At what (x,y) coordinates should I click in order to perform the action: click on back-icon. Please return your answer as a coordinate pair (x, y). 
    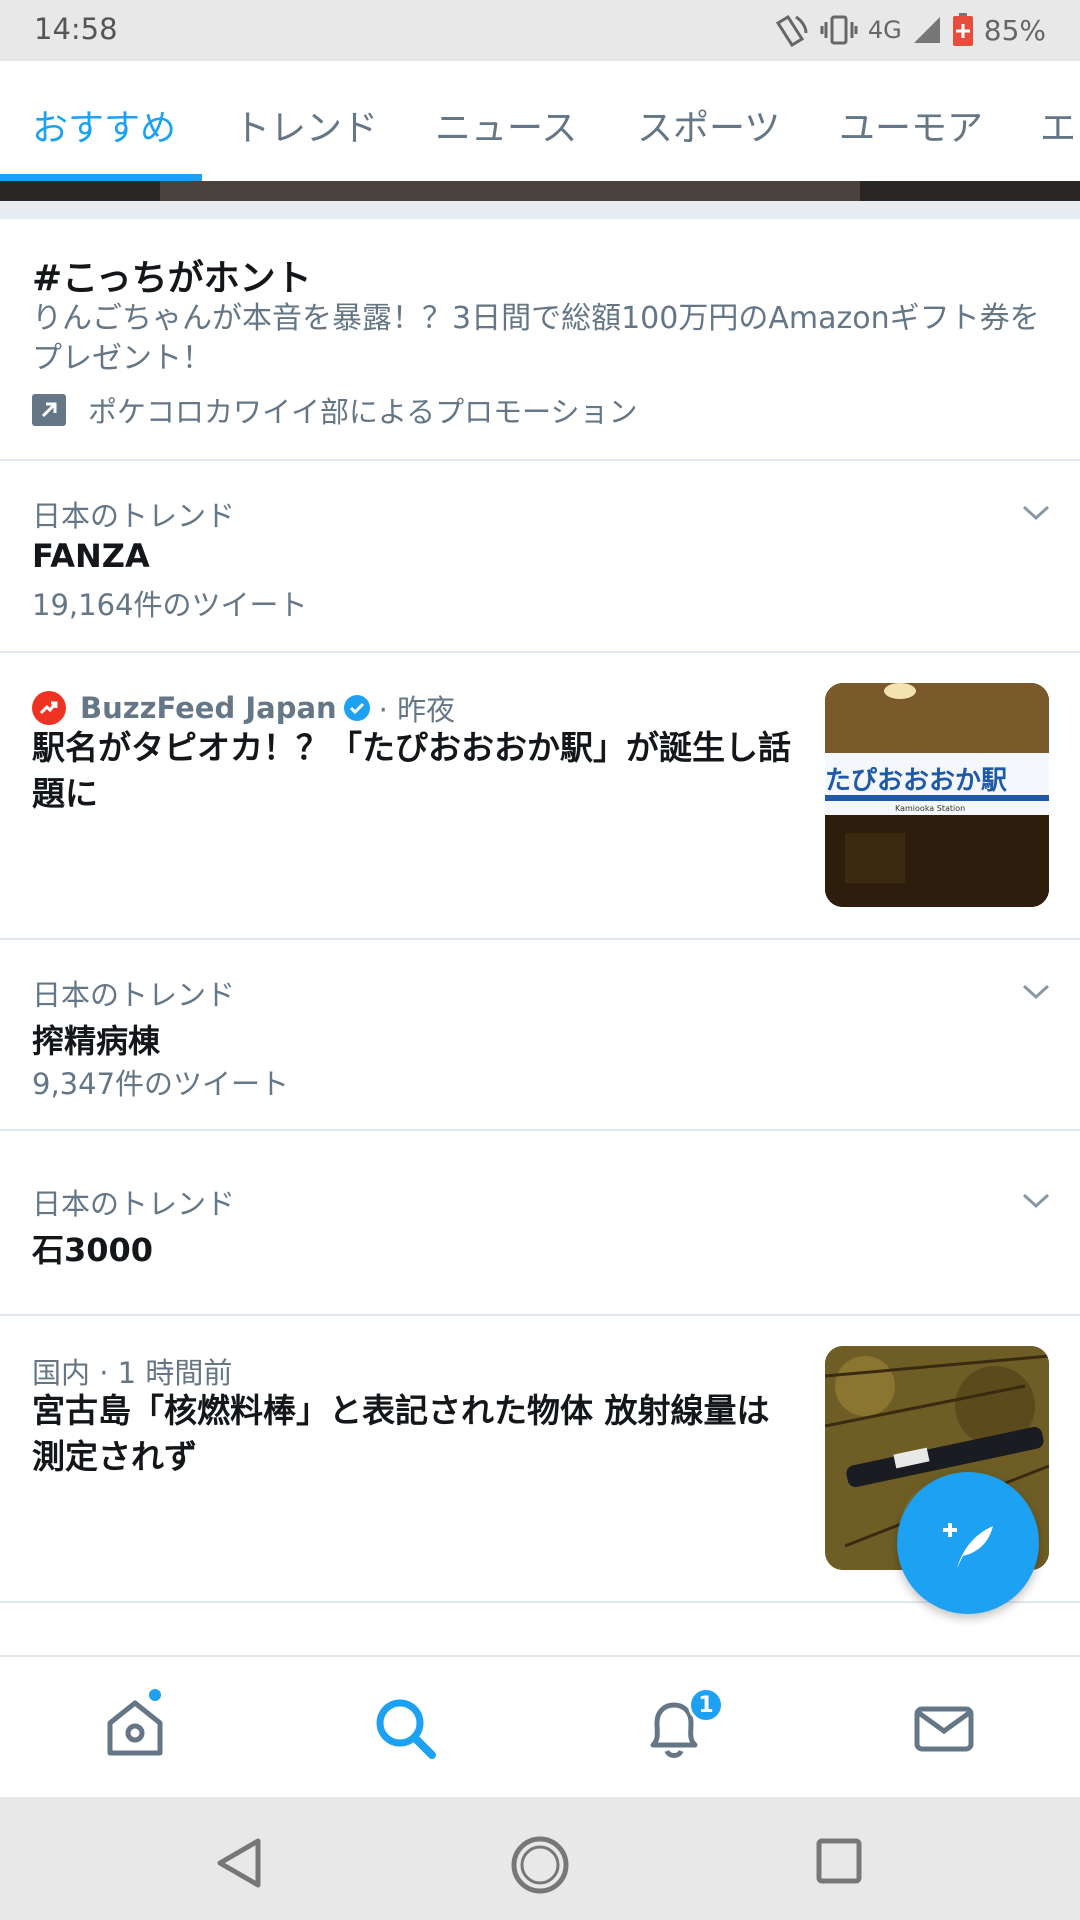
    Looking at the image, I should click on (240, 1863).